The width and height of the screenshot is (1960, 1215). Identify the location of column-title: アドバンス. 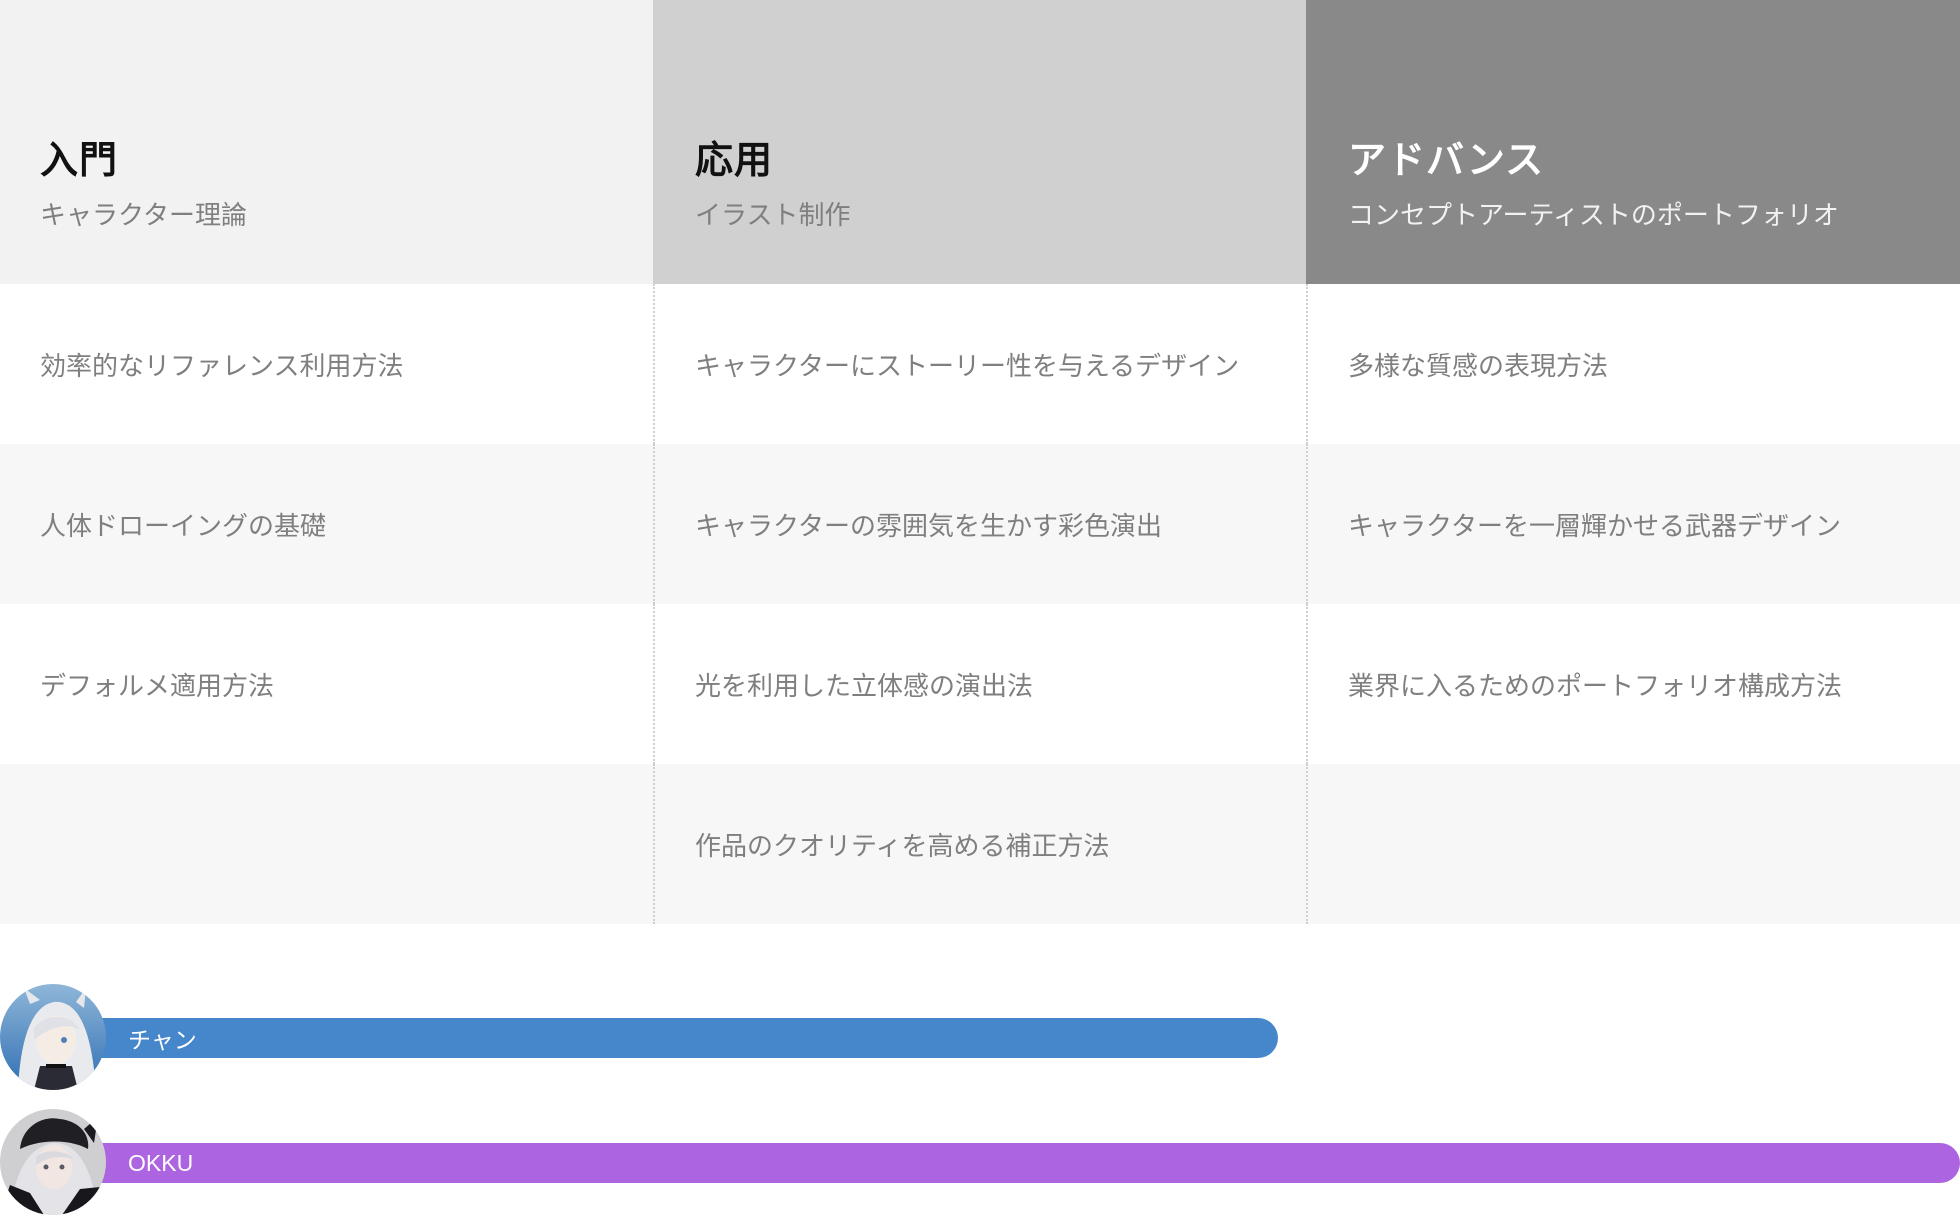
(1446, 160).